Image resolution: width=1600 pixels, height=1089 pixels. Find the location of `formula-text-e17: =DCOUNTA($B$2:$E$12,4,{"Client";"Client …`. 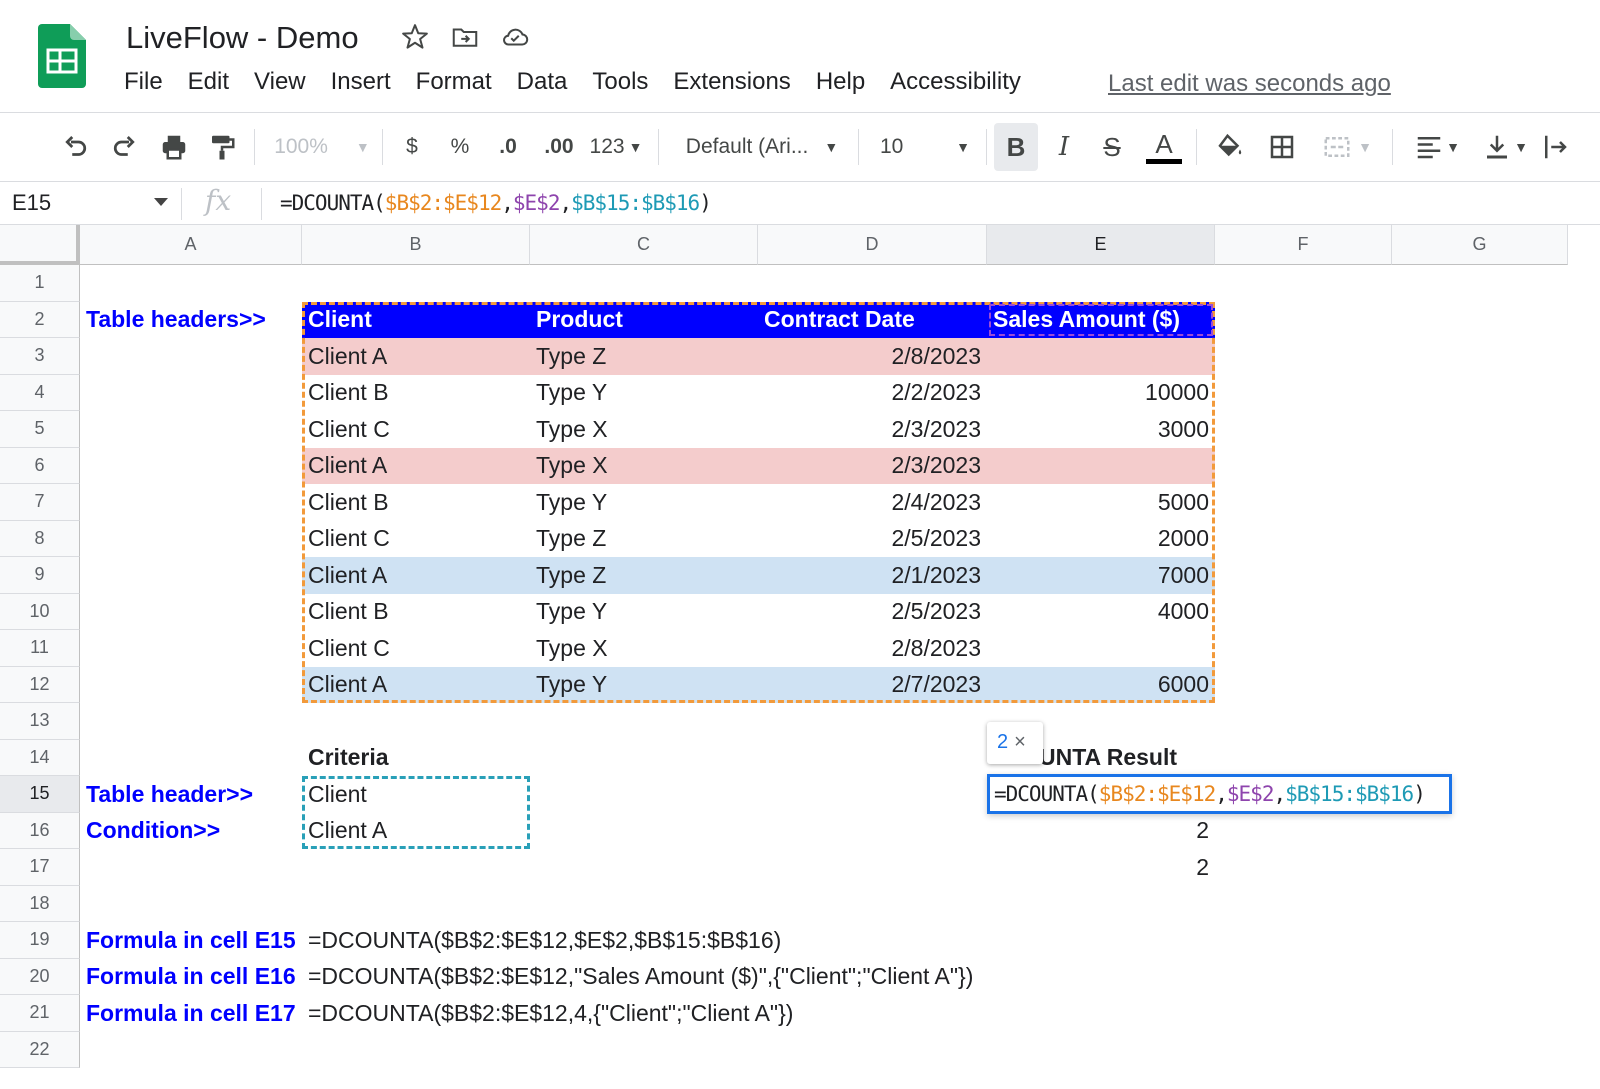

formula-text-e17: =DCOUNTA($B$2:$E$12,4,{"Client";"Client … is located at coordinates (935, 1013).